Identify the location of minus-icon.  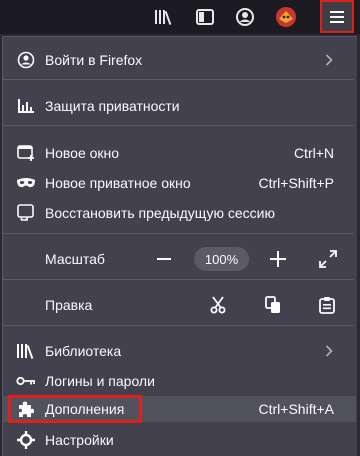
(164, 259).